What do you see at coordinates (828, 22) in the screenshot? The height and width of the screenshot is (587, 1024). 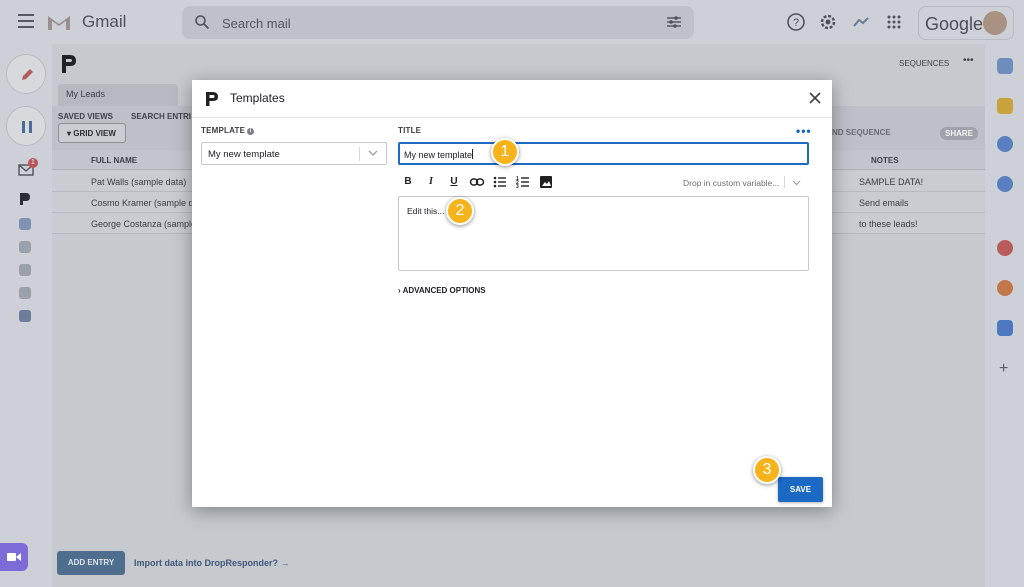 I see `settings-gear-icon` at bounding box center [828, 22].